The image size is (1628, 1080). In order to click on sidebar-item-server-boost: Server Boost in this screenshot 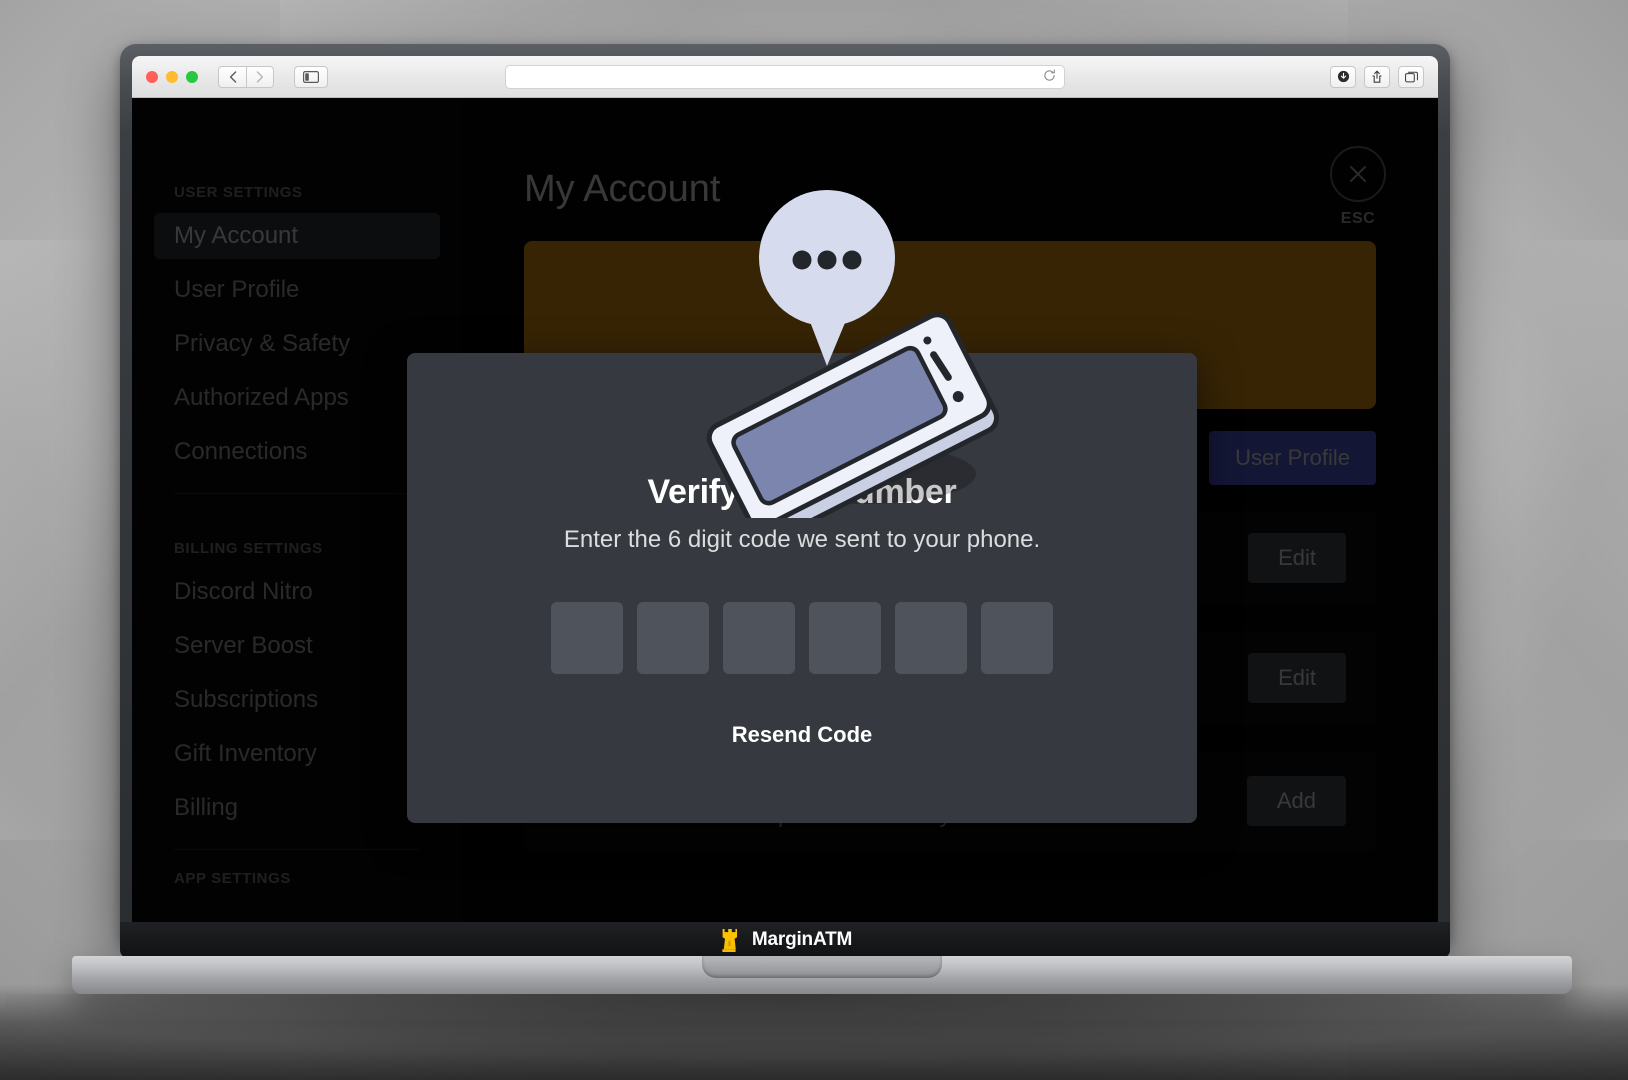, I will do `click(297, 646)`.